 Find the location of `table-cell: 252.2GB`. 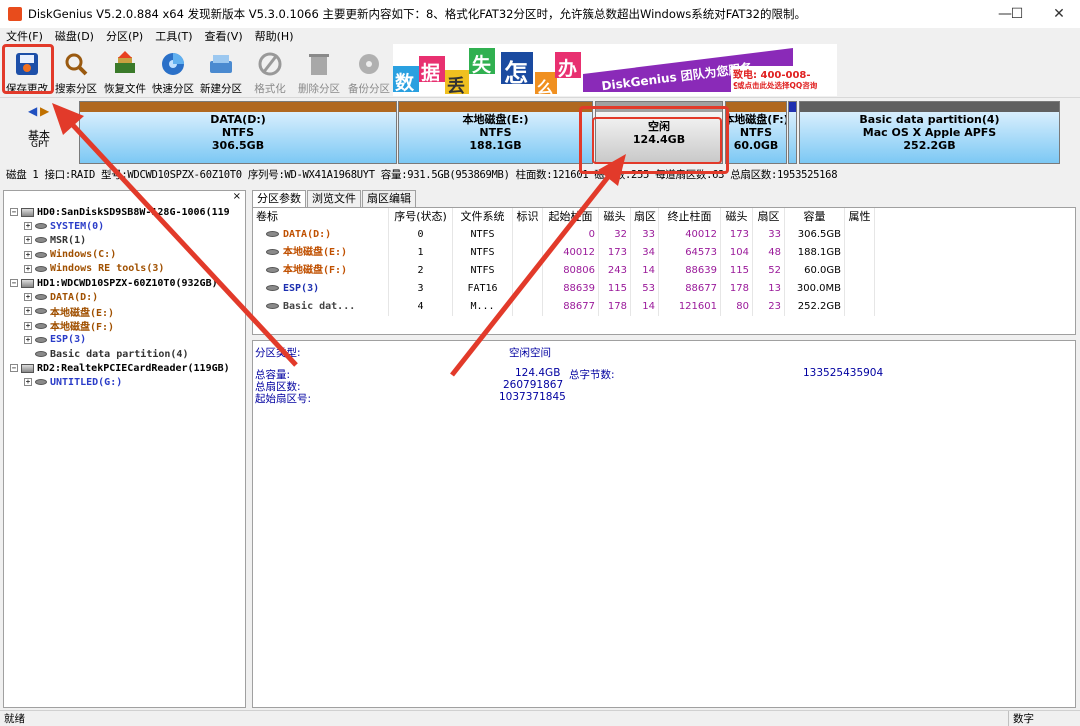

table-cell: 252.2GB is located at coordinates (815, 307).